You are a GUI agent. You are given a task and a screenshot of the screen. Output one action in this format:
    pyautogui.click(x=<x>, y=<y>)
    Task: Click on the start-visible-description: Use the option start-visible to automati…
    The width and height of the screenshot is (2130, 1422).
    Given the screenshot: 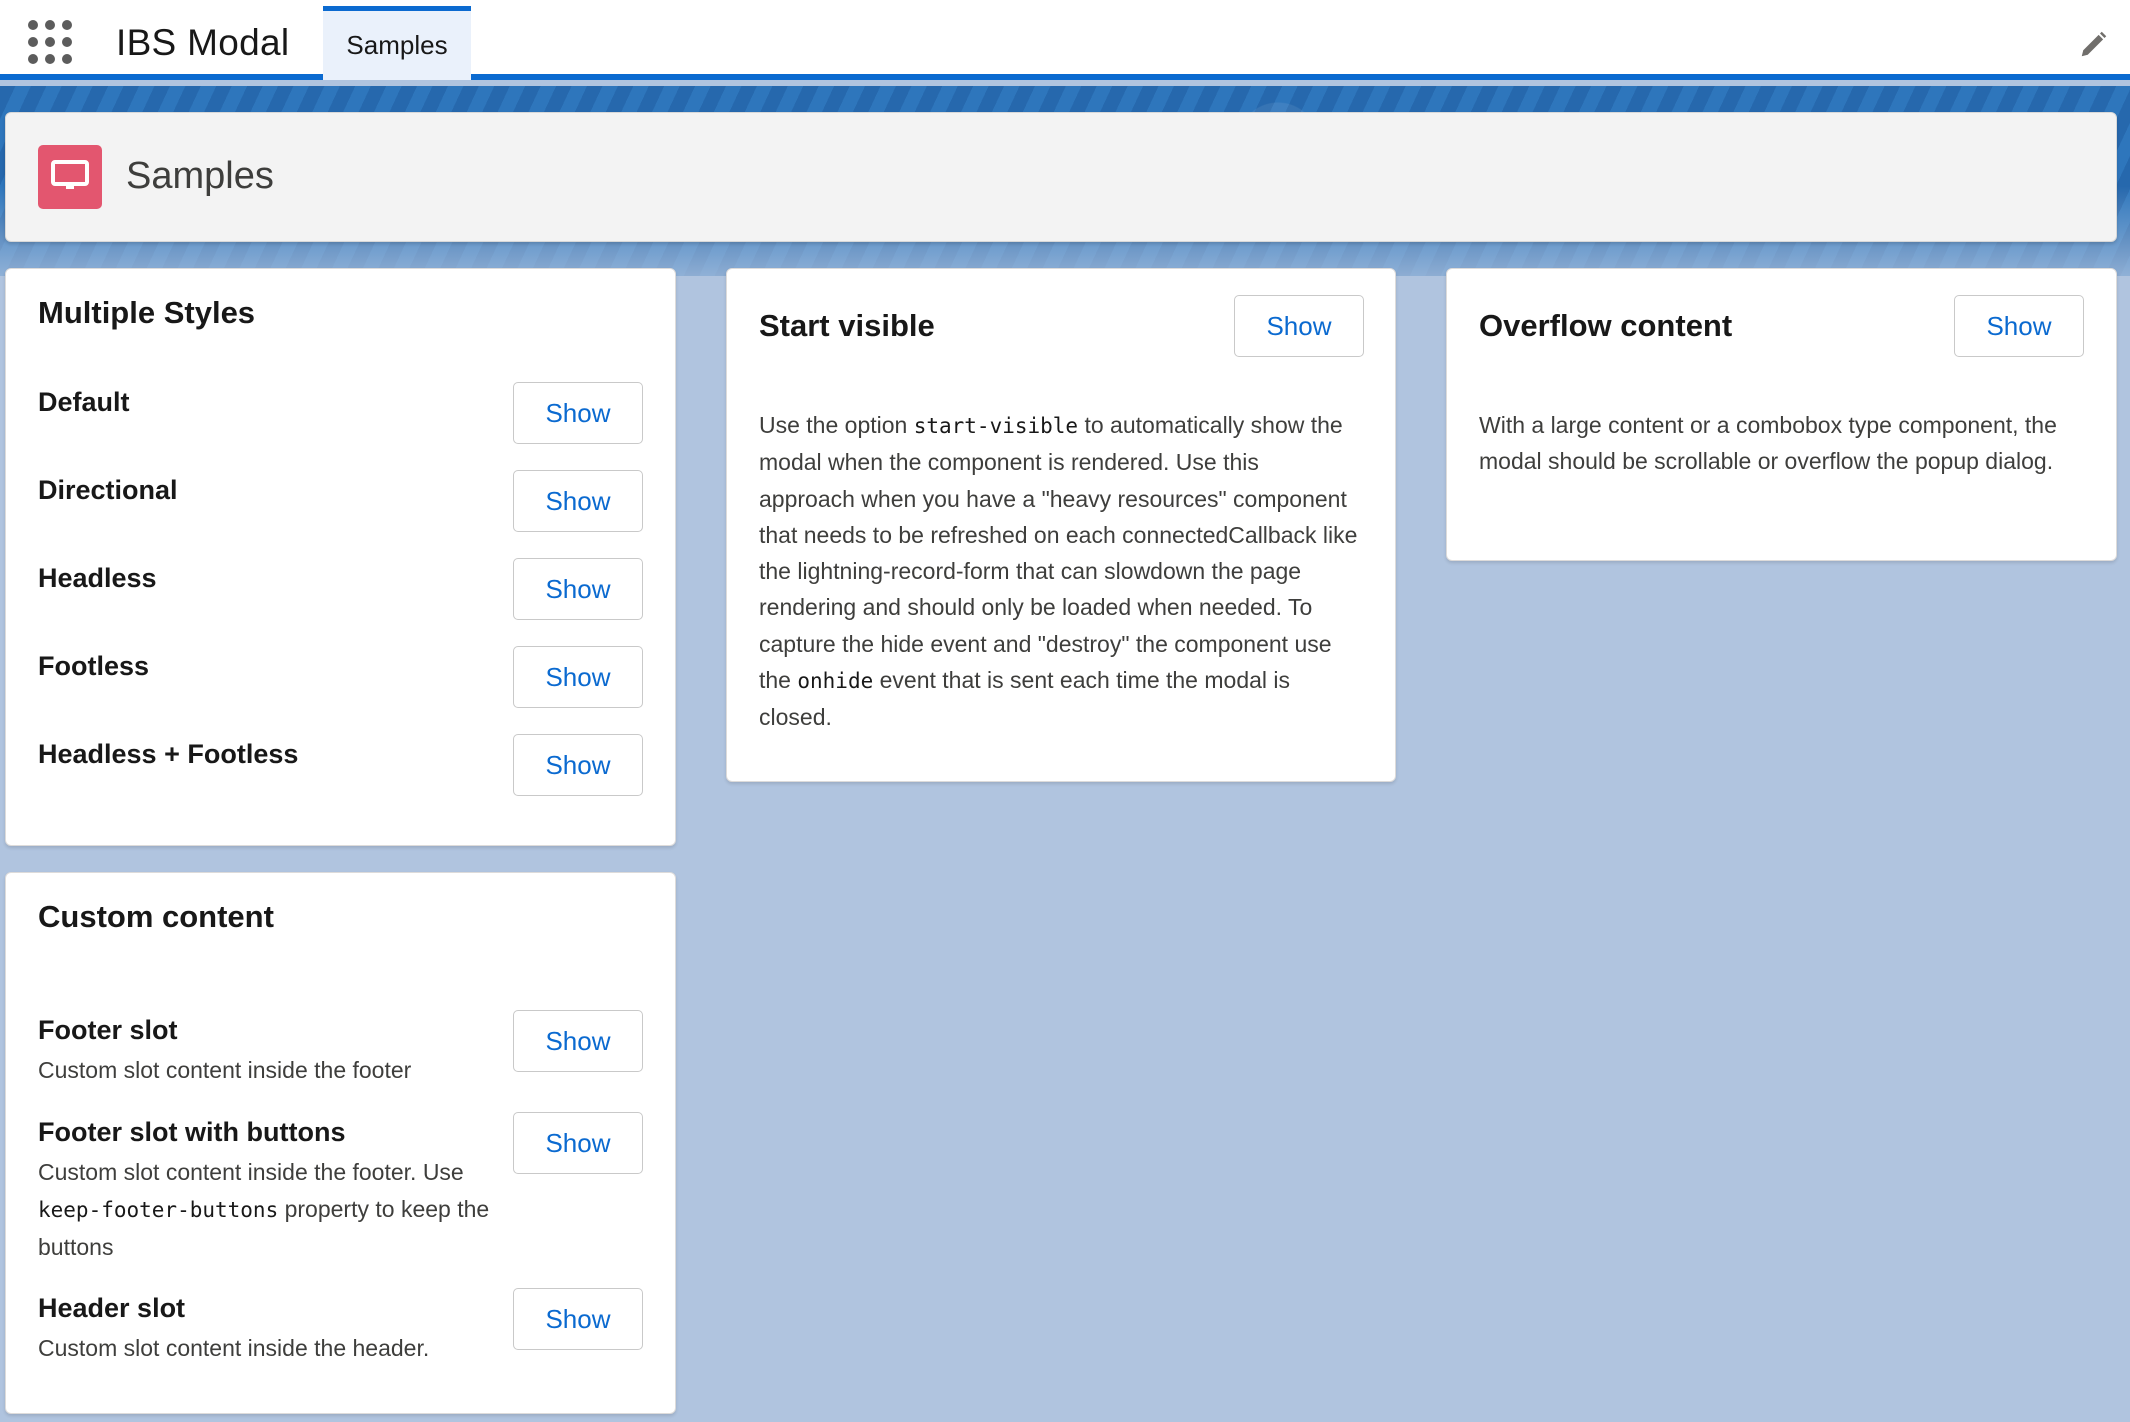 What is the action you would take?
    pyautogui.click(x=1058, y=571)
    